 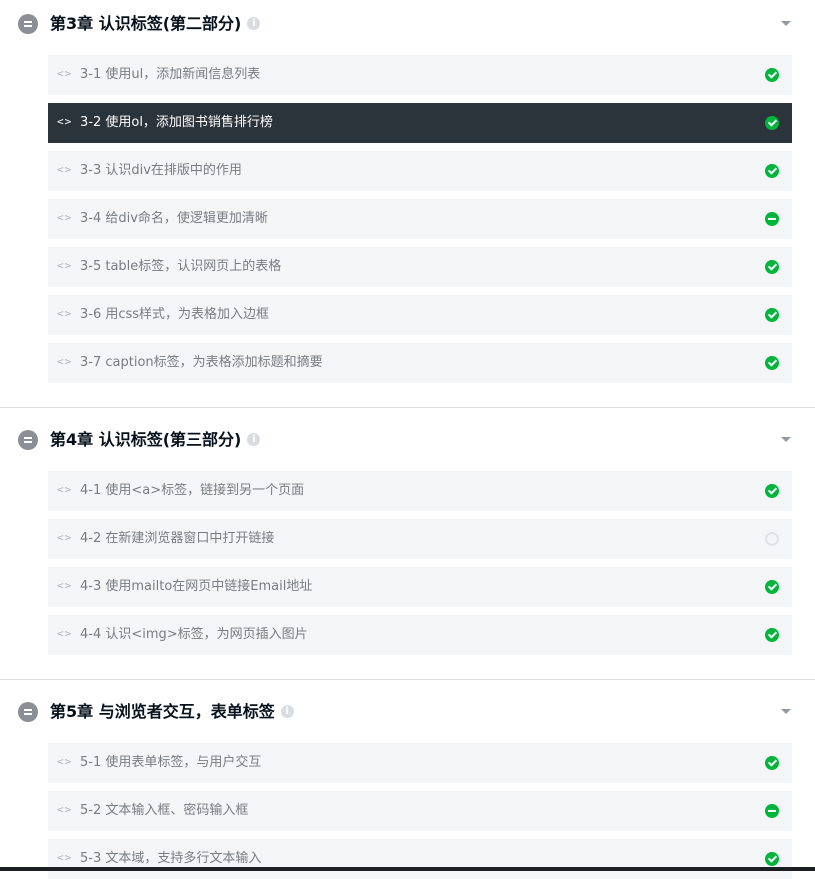 What do you see at coordinates (420, 315) in the screenshot?
I see `lesson-item: <> 3-6 用css样式，为表格加入边框` at bounding box center [420, 315].